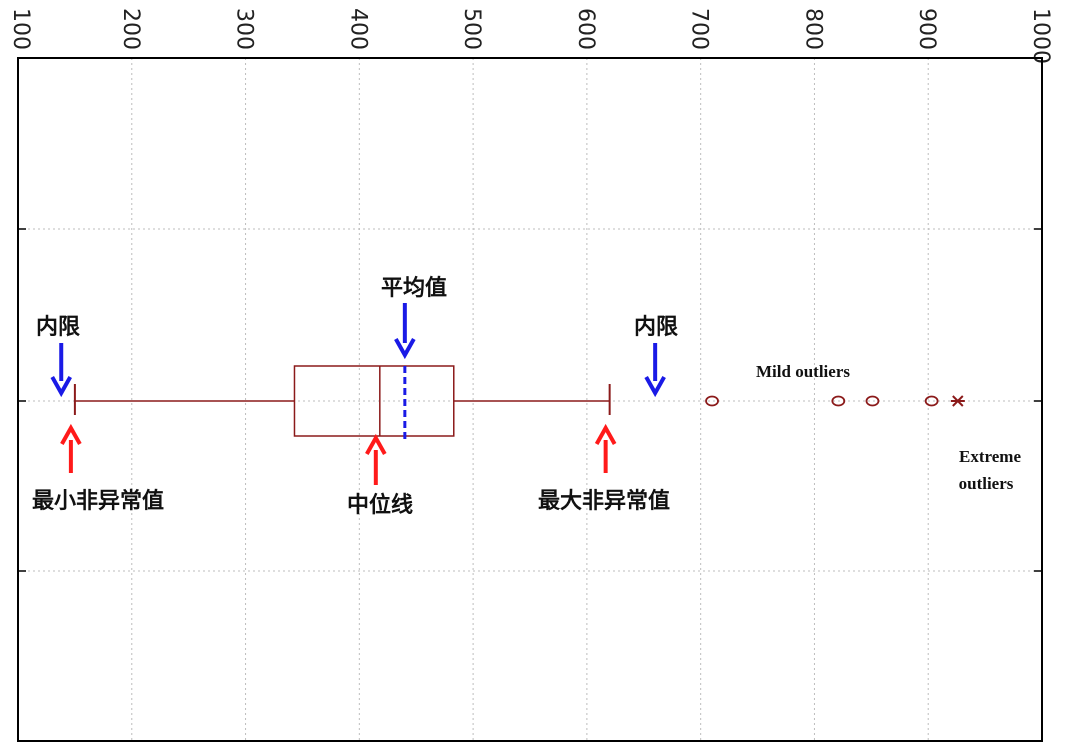 Image resolution: width=1072 pixels, height=749 pixels. What do you see at coordinates (986, 483) in the screenshot?
I see `label-extreme-outliers-line2: outliers` at bounding box center [986, 483].